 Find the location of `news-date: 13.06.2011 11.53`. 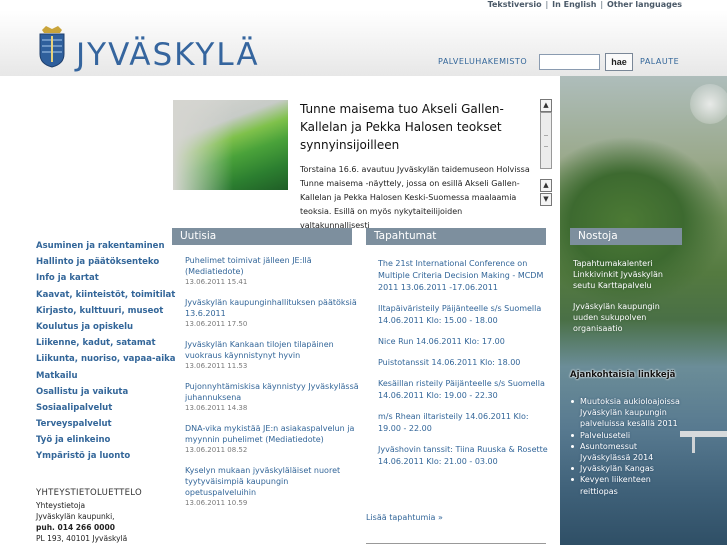

news-date: 13.06.2011 11.53 is located at coordinates (216, 366).